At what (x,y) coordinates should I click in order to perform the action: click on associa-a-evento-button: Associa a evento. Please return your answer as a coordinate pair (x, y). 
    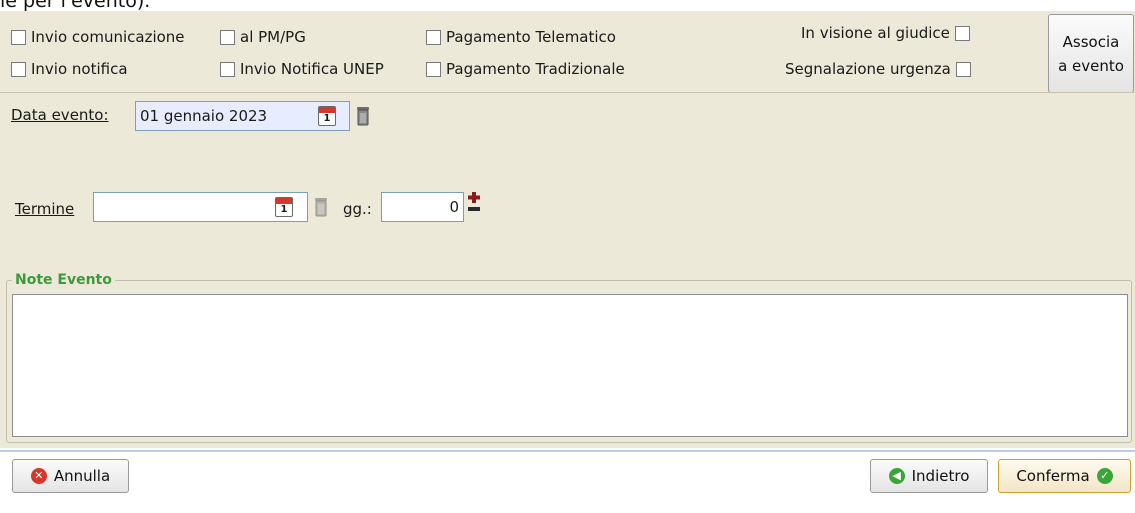
    Looking at the image, I should click on (1091, 53).